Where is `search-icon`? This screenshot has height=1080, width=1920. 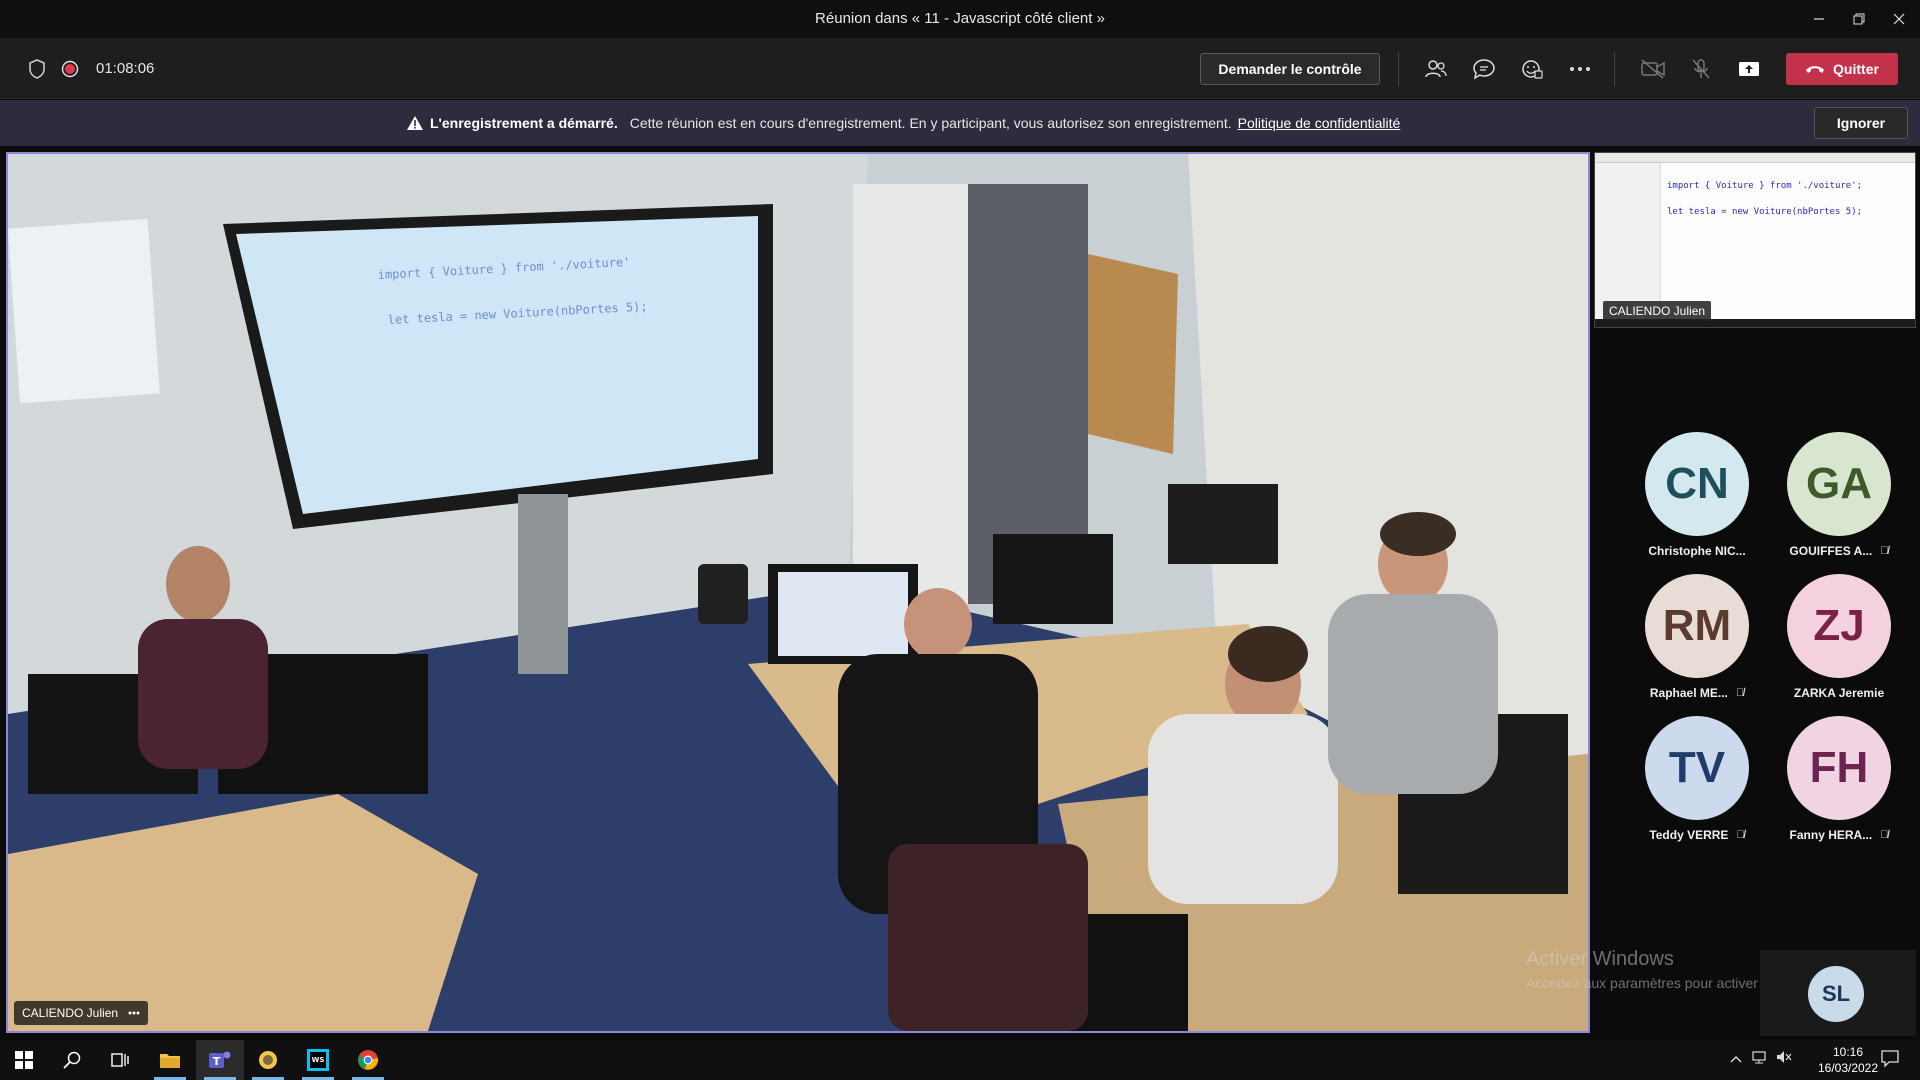
search-icon is located at coordinates (72, 1060).